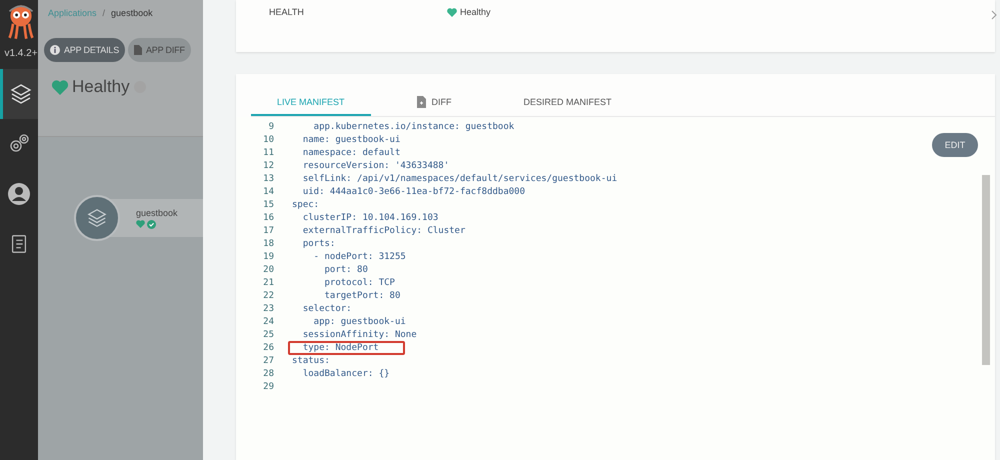 This screenshot has height=460, width=1000. I want to click on line-number: 13, so click(268, 179).